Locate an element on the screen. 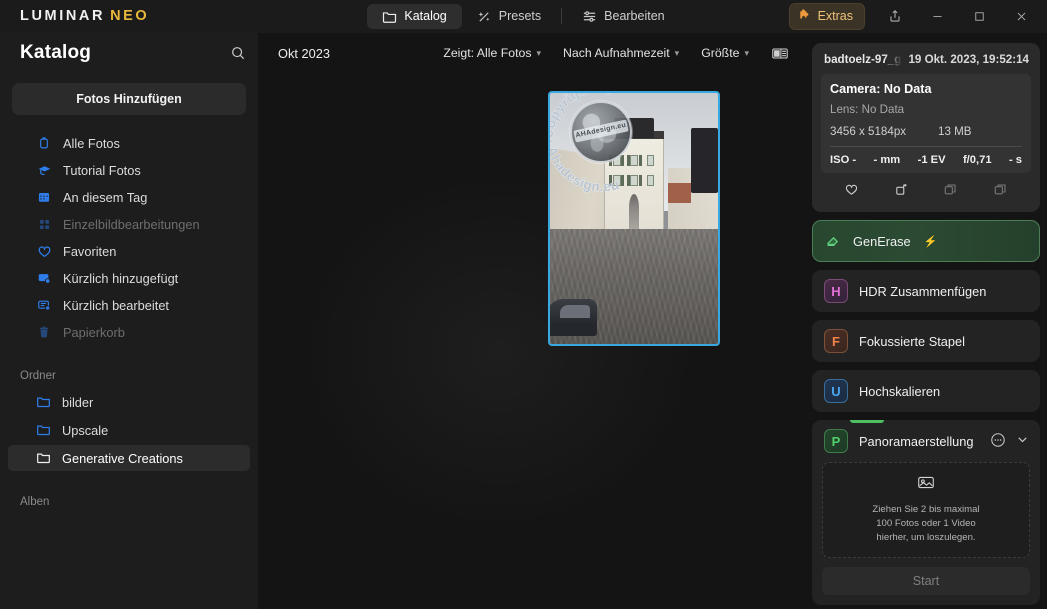 The height and width of the screenshot is (609, 1047). exif-aperture: f/0,71 is located at coordinates (977, 160).